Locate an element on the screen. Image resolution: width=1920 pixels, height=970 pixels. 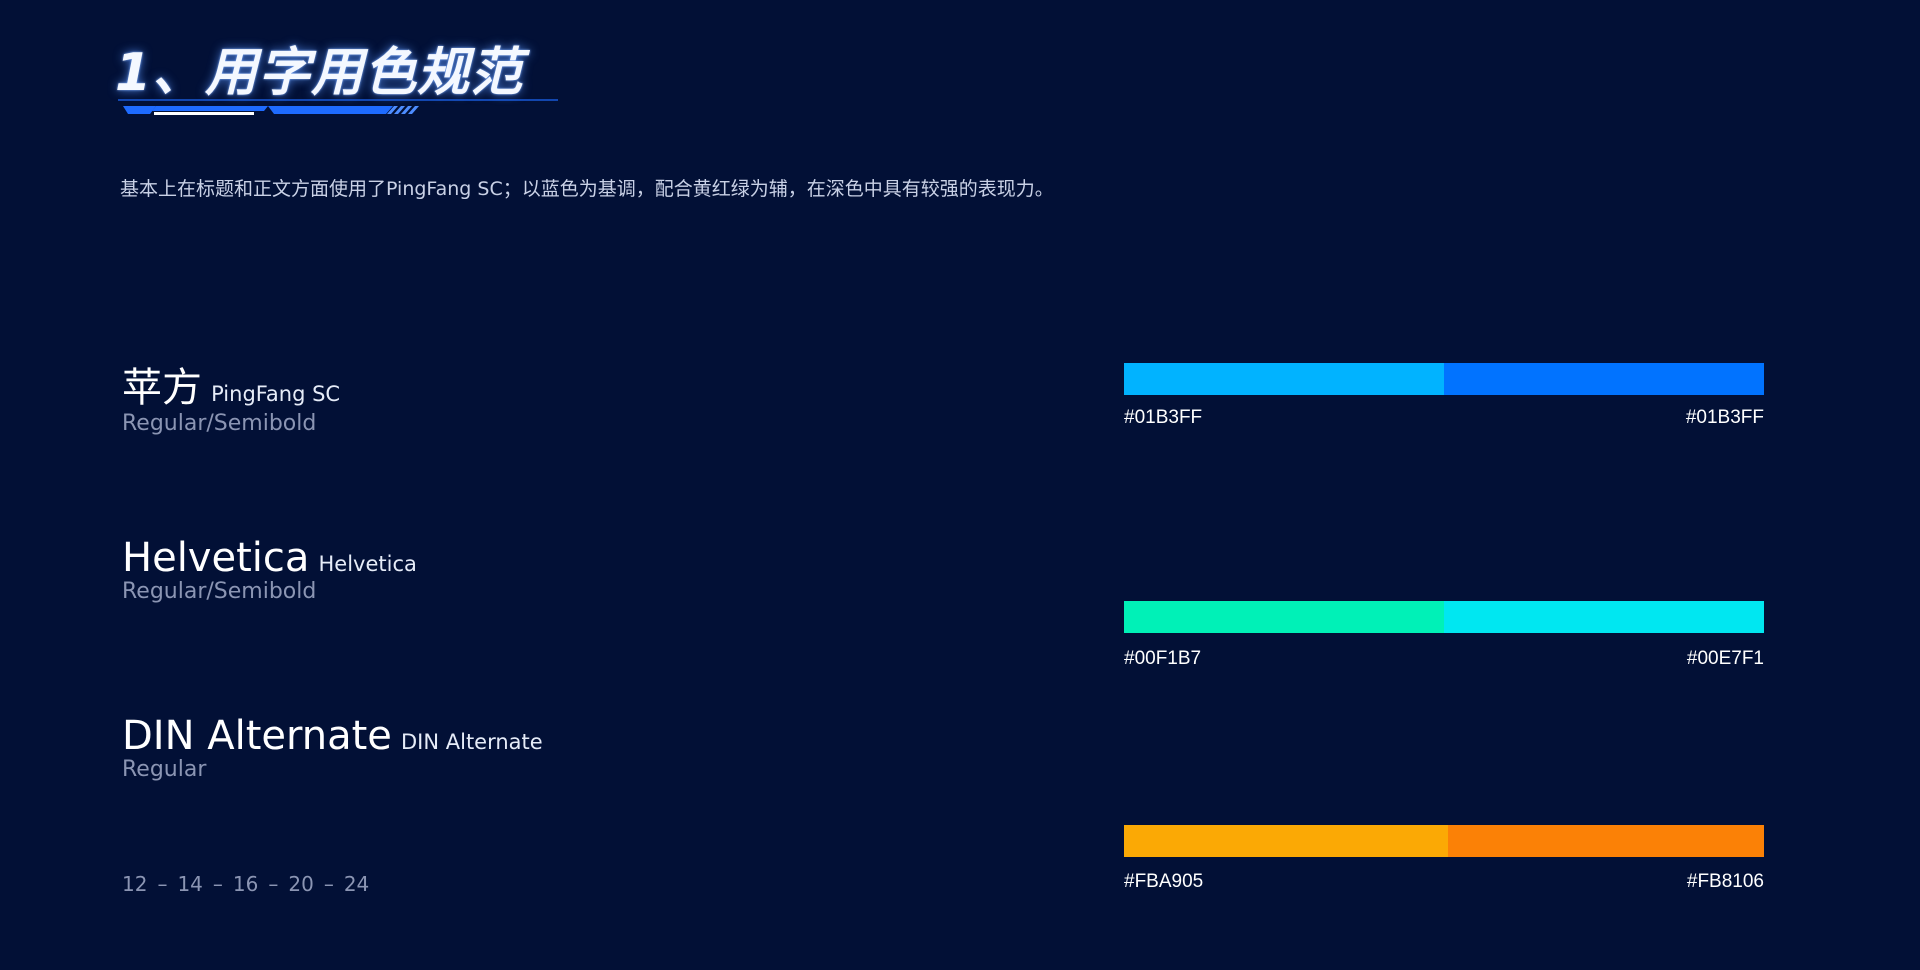
title-underline-decoration is located at coordinates (338, 107).